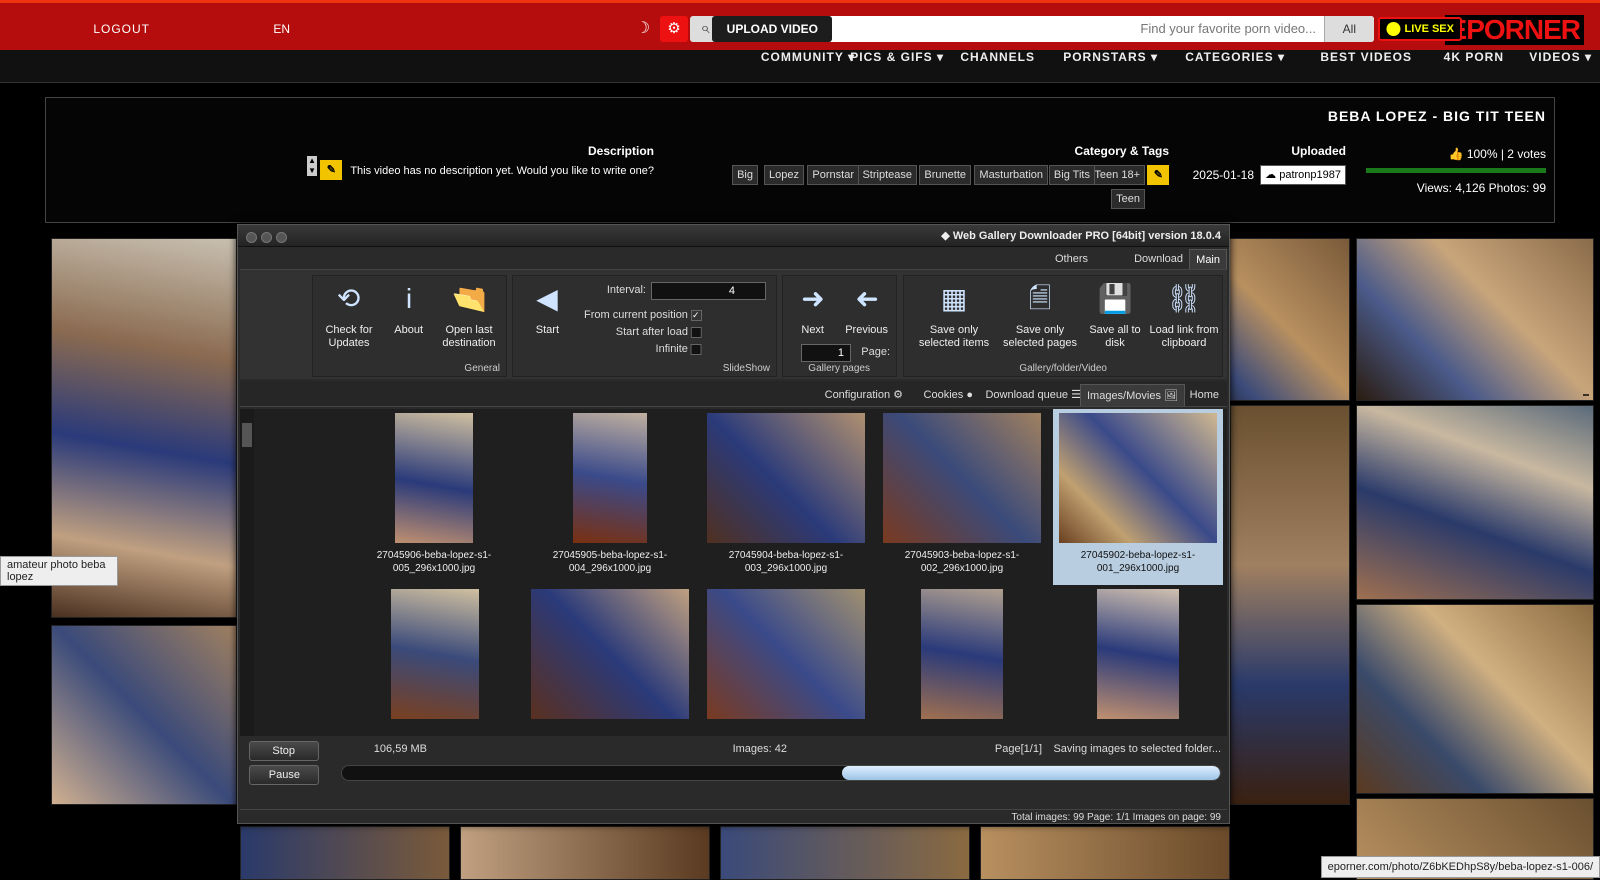  What do you see at coordinates (954, 315) in the screenshot?
I see `save-items-button: ▦ Save only selected items` at bounding box center [954, 315].